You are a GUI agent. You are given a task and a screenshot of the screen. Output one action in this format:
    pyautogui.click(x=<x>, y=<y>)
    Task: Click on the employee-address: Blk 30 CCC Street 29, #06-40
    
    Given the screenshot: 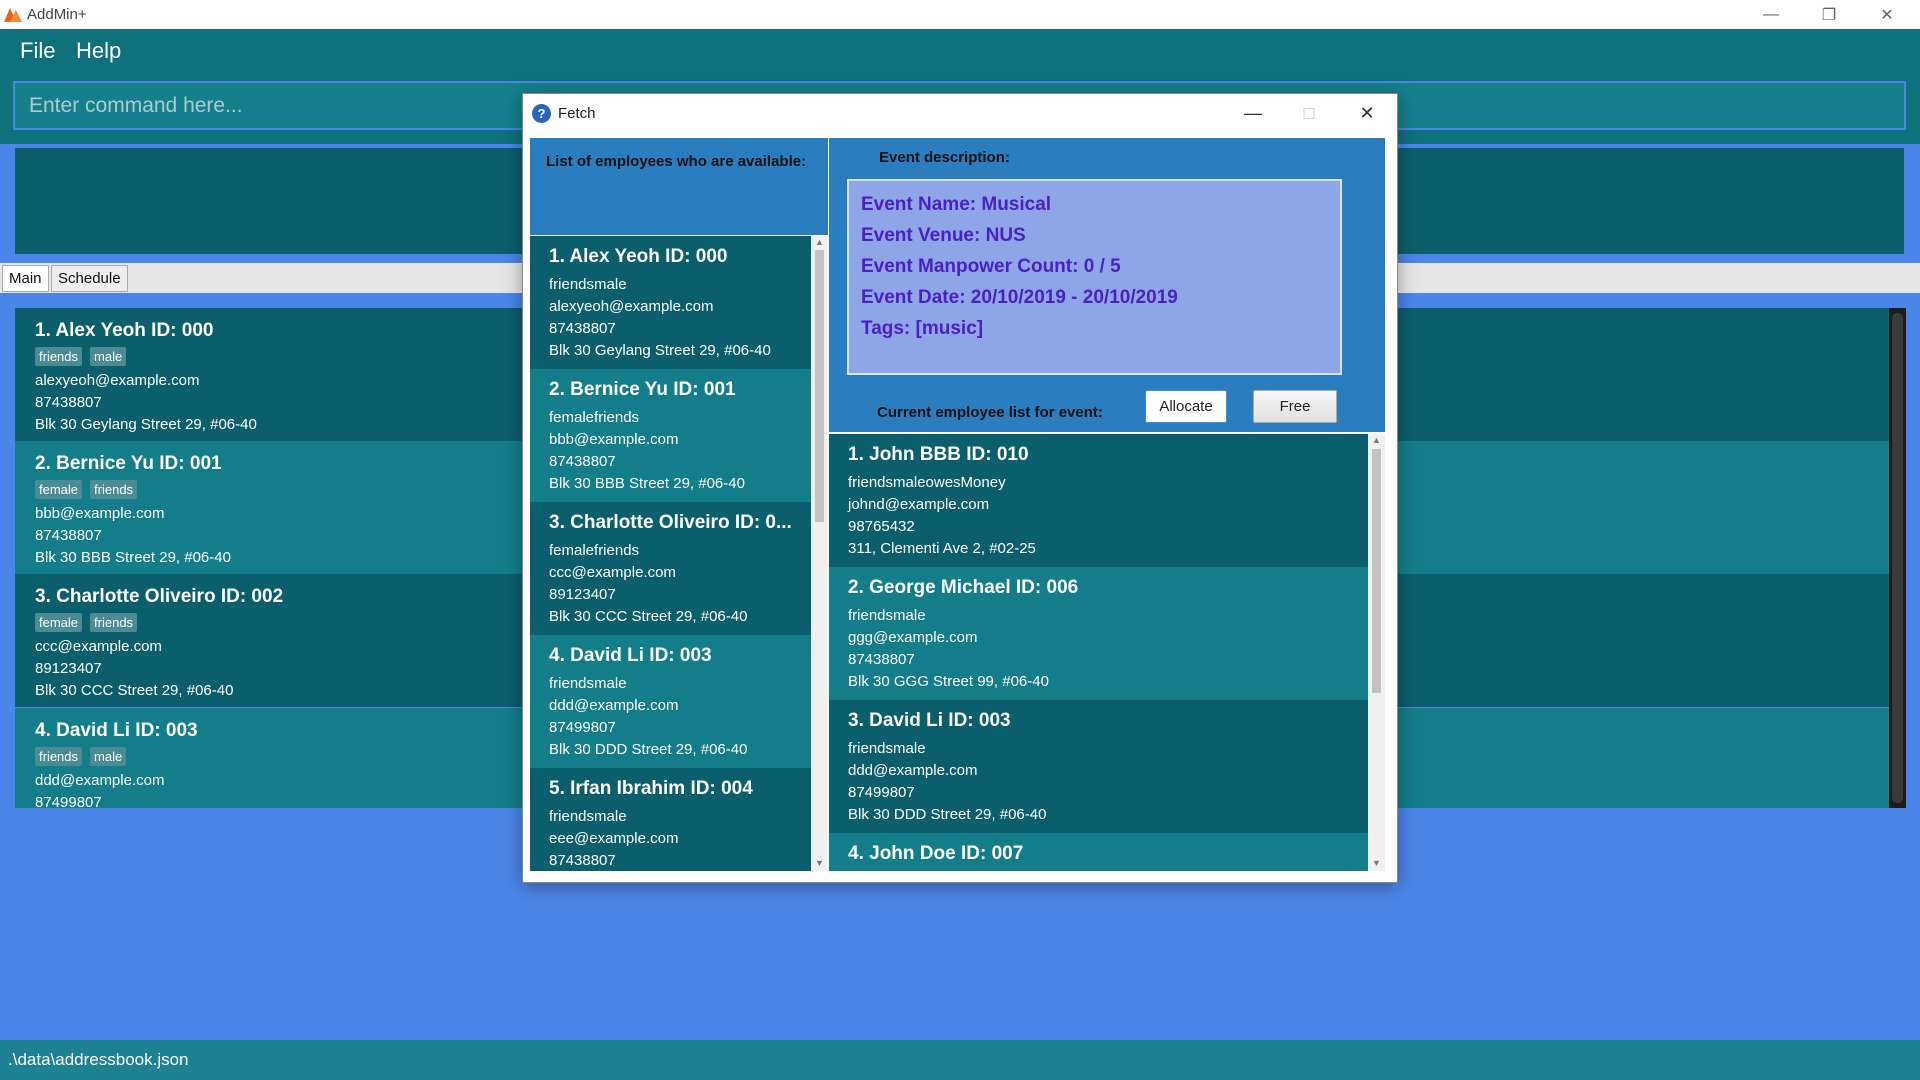 What is the action you would take?
    pyautogui.click(x=648, y=616)
    